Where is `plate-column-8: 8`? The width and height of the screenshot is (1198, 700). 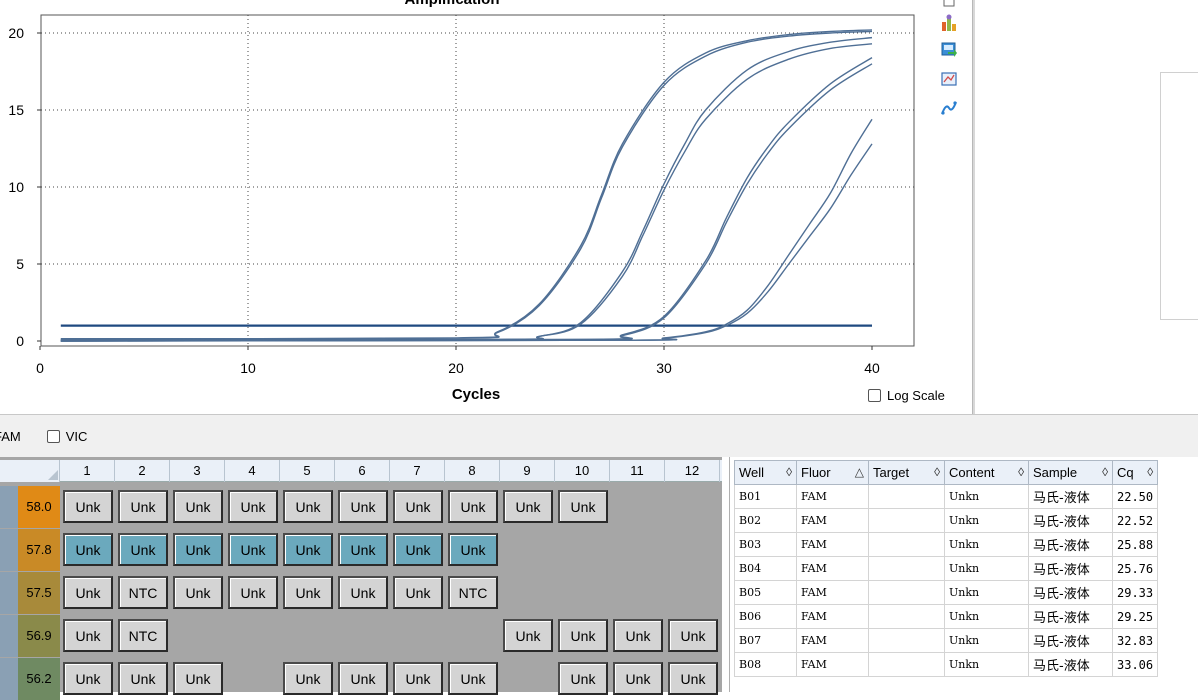 plate-column-8: 8 is located at coordinates (472, 471).